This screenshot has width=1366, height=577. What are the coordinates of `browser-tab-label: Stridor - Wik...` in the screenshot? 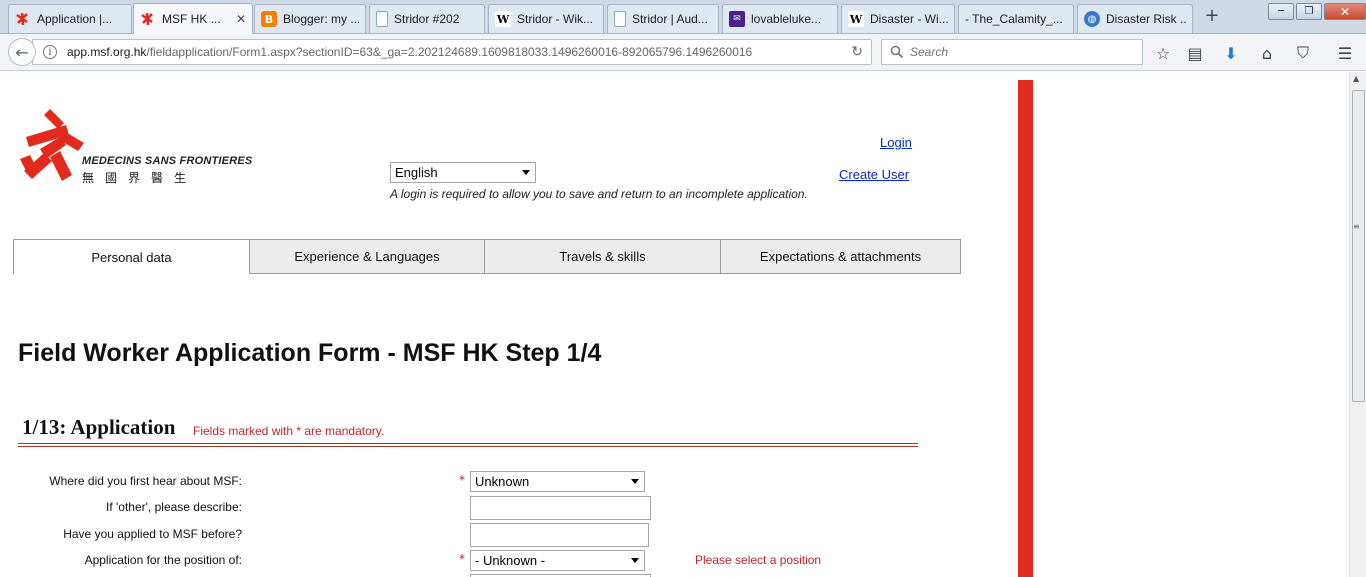 It's located at (555, 19).